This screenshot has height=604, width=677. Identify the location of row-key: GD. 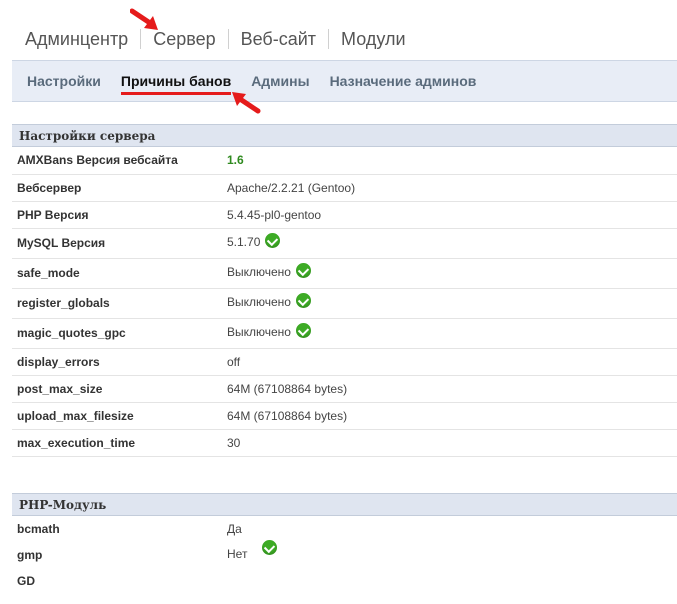
(26, 581).